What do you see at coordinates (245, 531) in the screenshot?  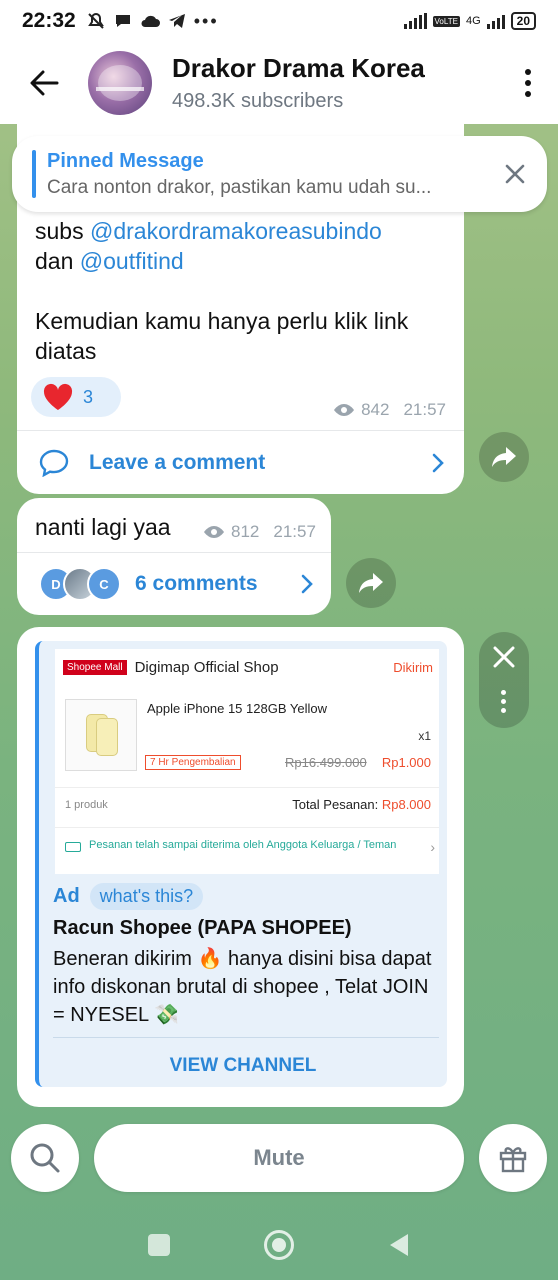 I see `view-count: 812` at bounding box center [245, 531].